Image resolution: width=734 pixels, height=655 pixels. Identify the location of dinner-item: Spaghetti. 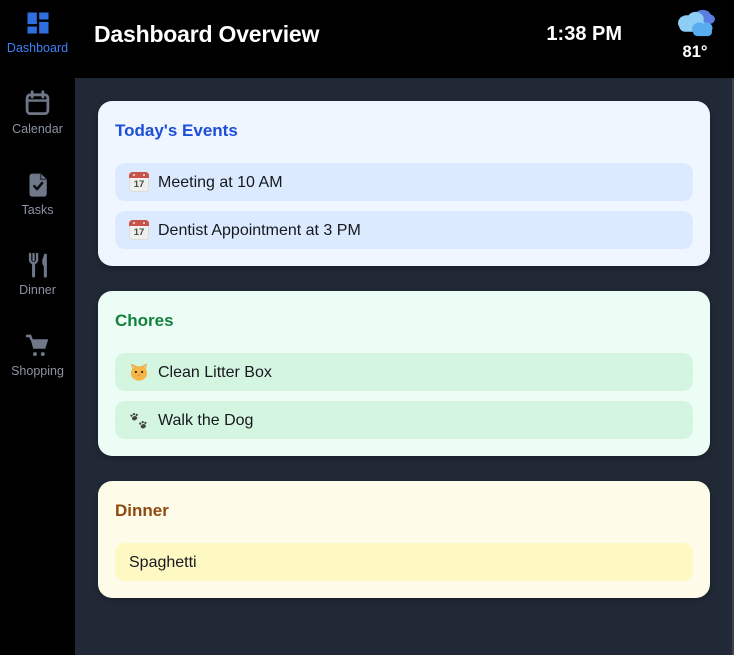
(404, 562).